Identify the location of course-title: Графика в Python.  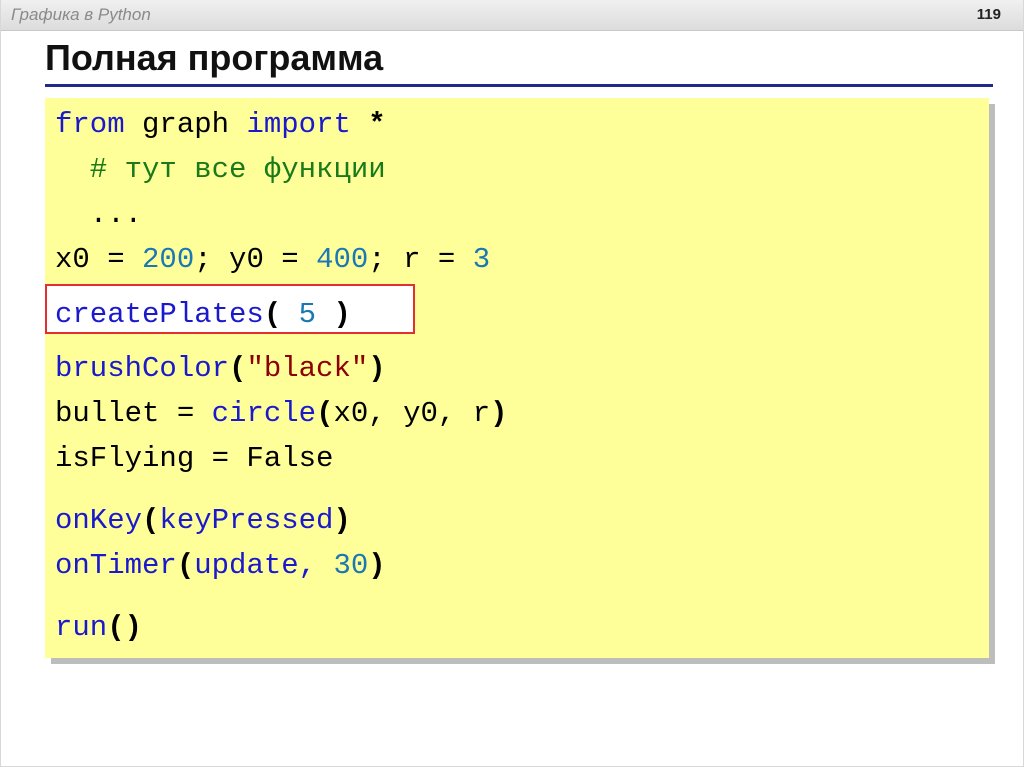
(81, 14).